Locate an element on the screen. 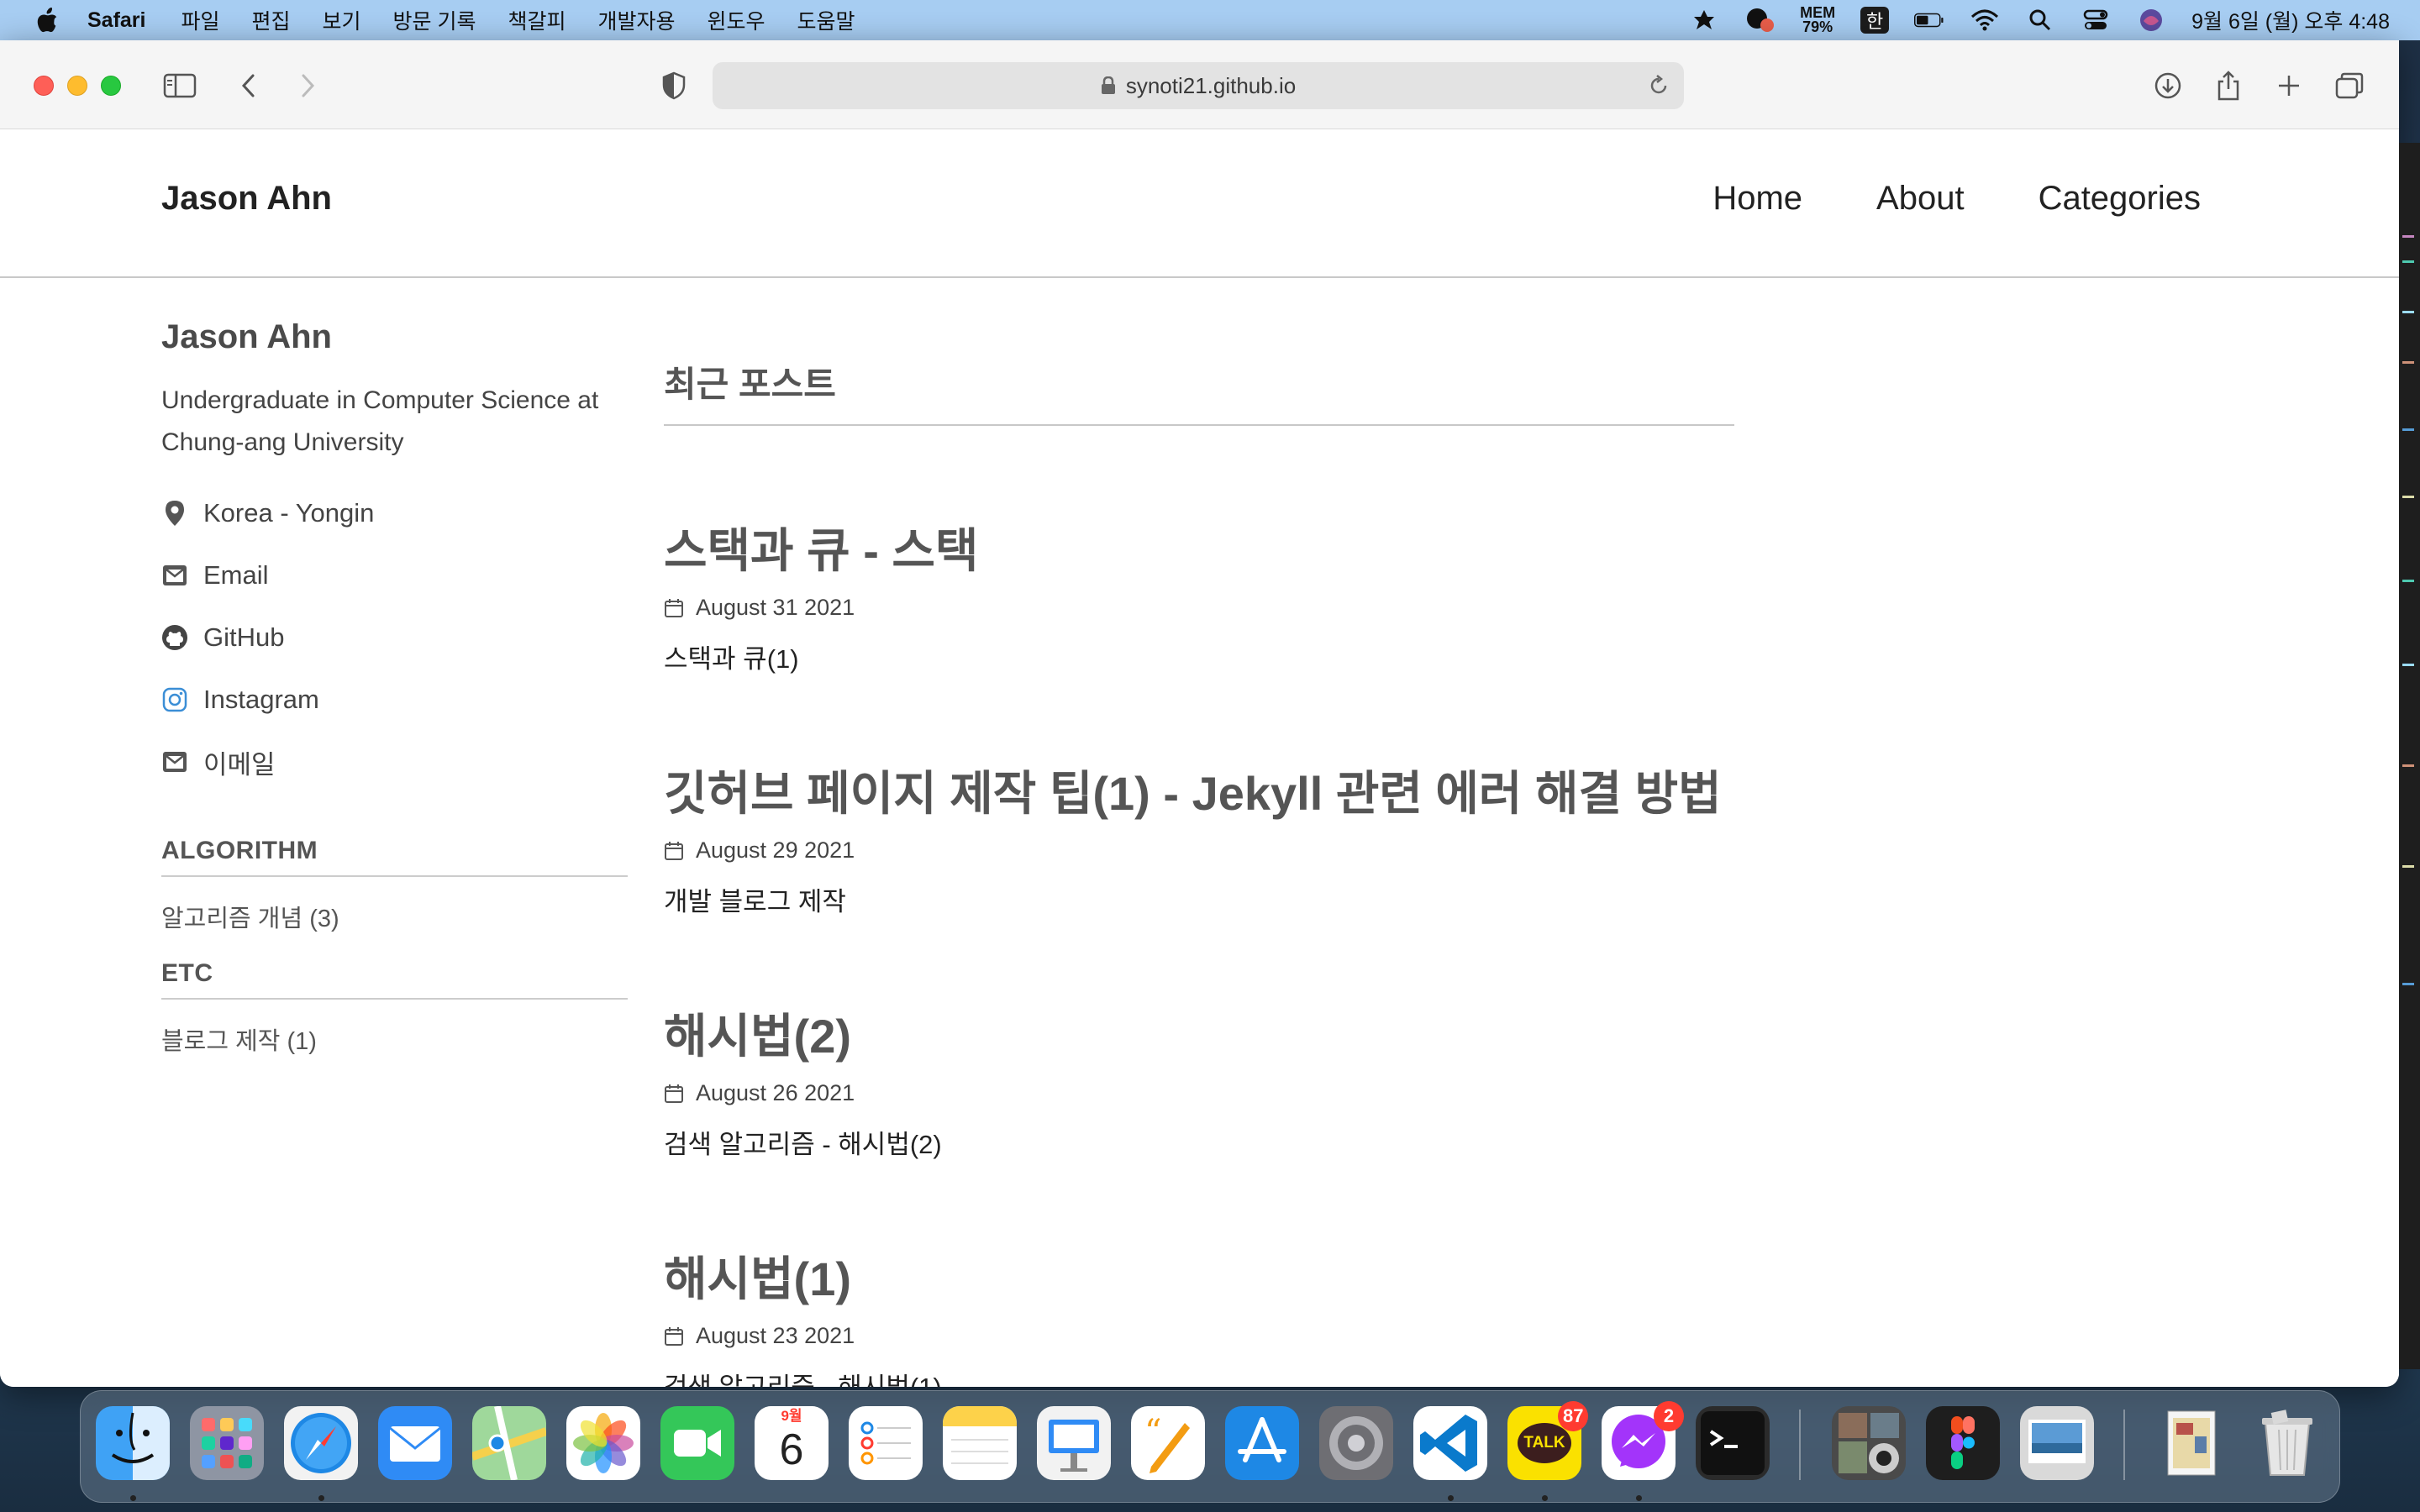 Image resolution: width=2420 pixels, height=1512 pixels. calendar-month: 9월 is located at coordinates (792, 1415).